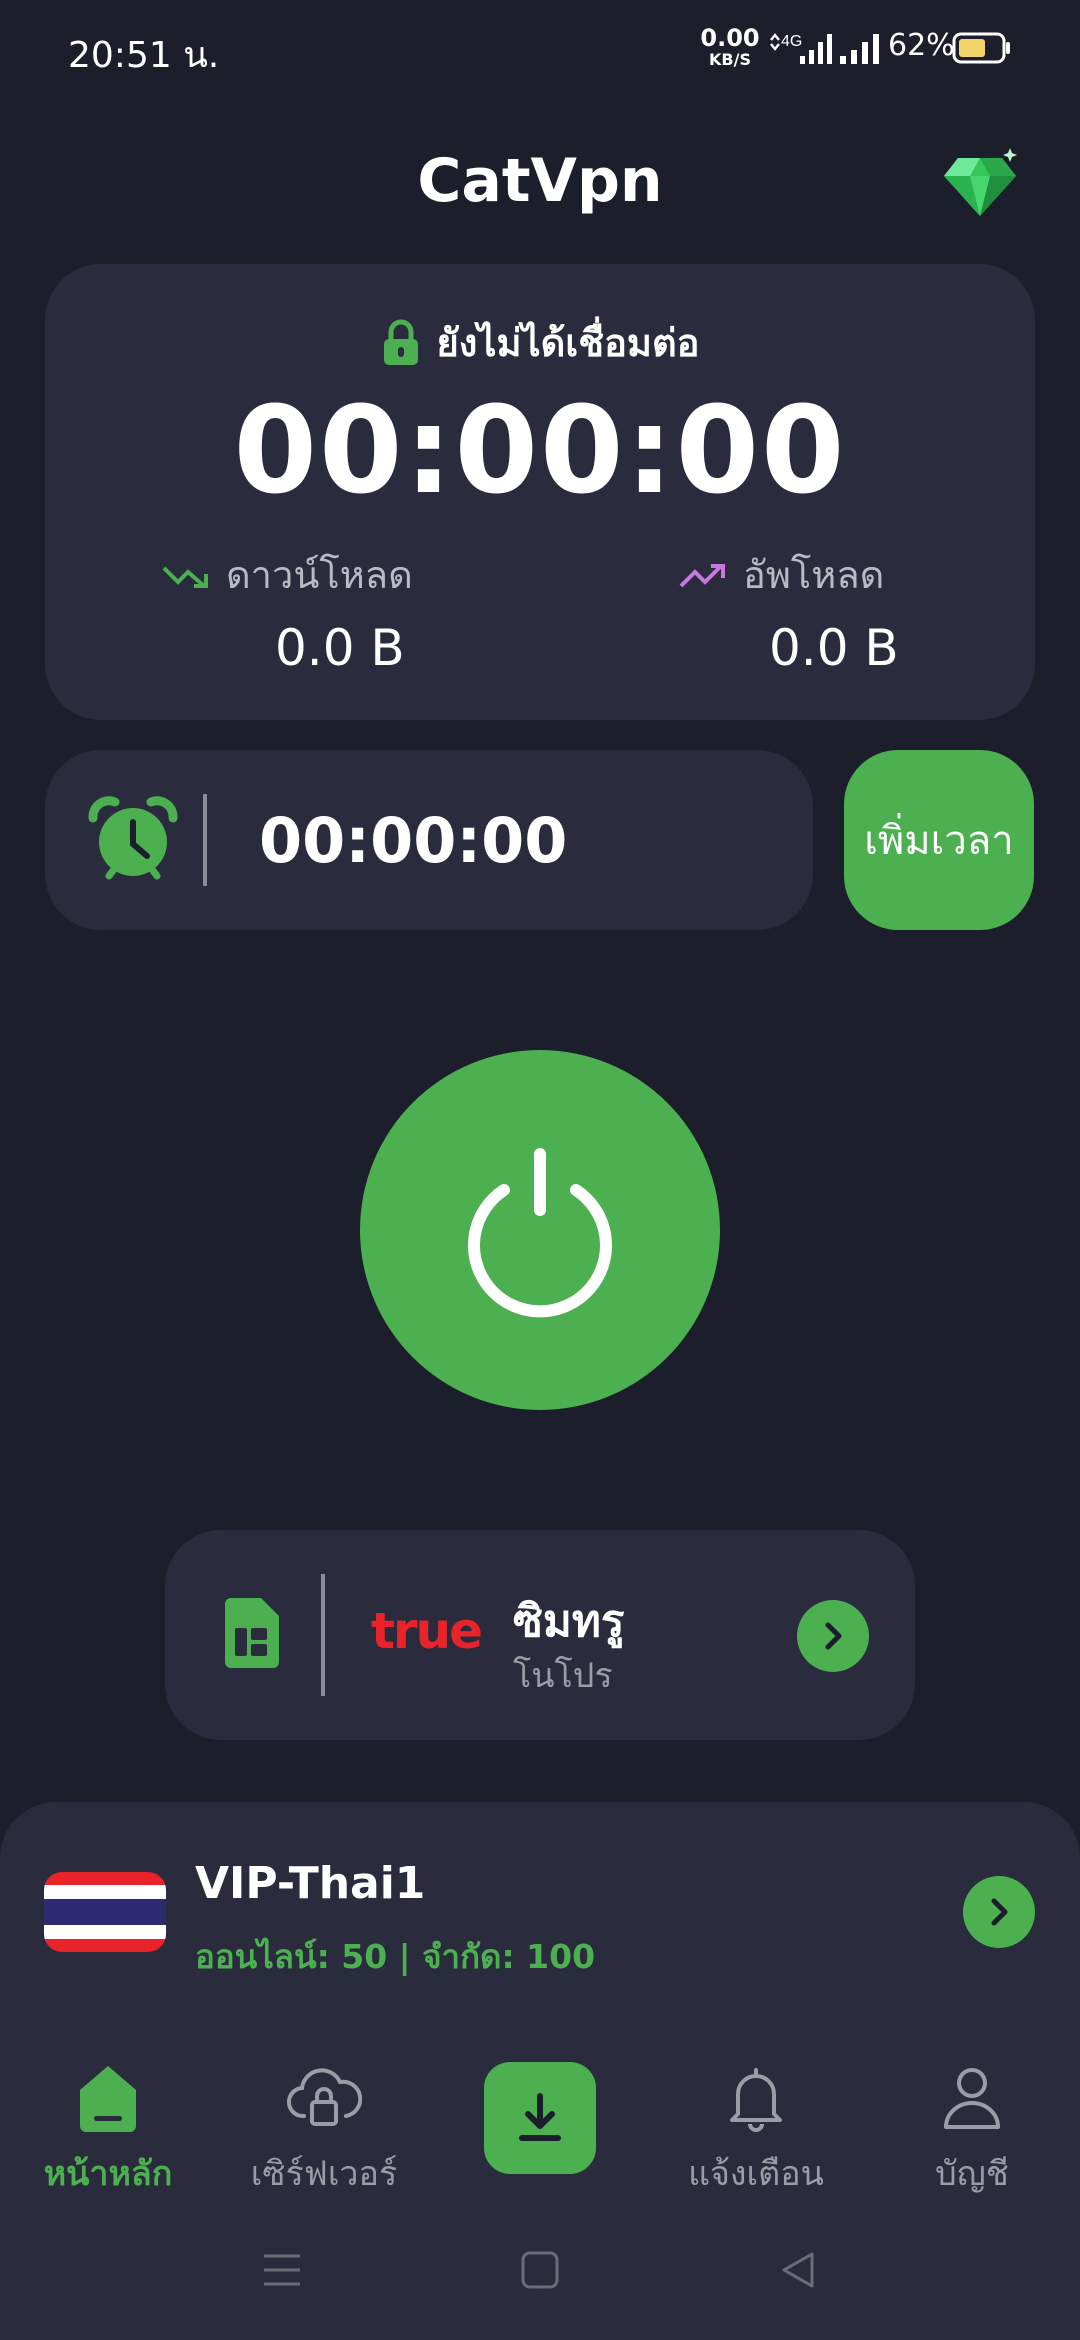 The image size is (1080, 2340). I want to click on sim-card-icon, so click(252, 1633).